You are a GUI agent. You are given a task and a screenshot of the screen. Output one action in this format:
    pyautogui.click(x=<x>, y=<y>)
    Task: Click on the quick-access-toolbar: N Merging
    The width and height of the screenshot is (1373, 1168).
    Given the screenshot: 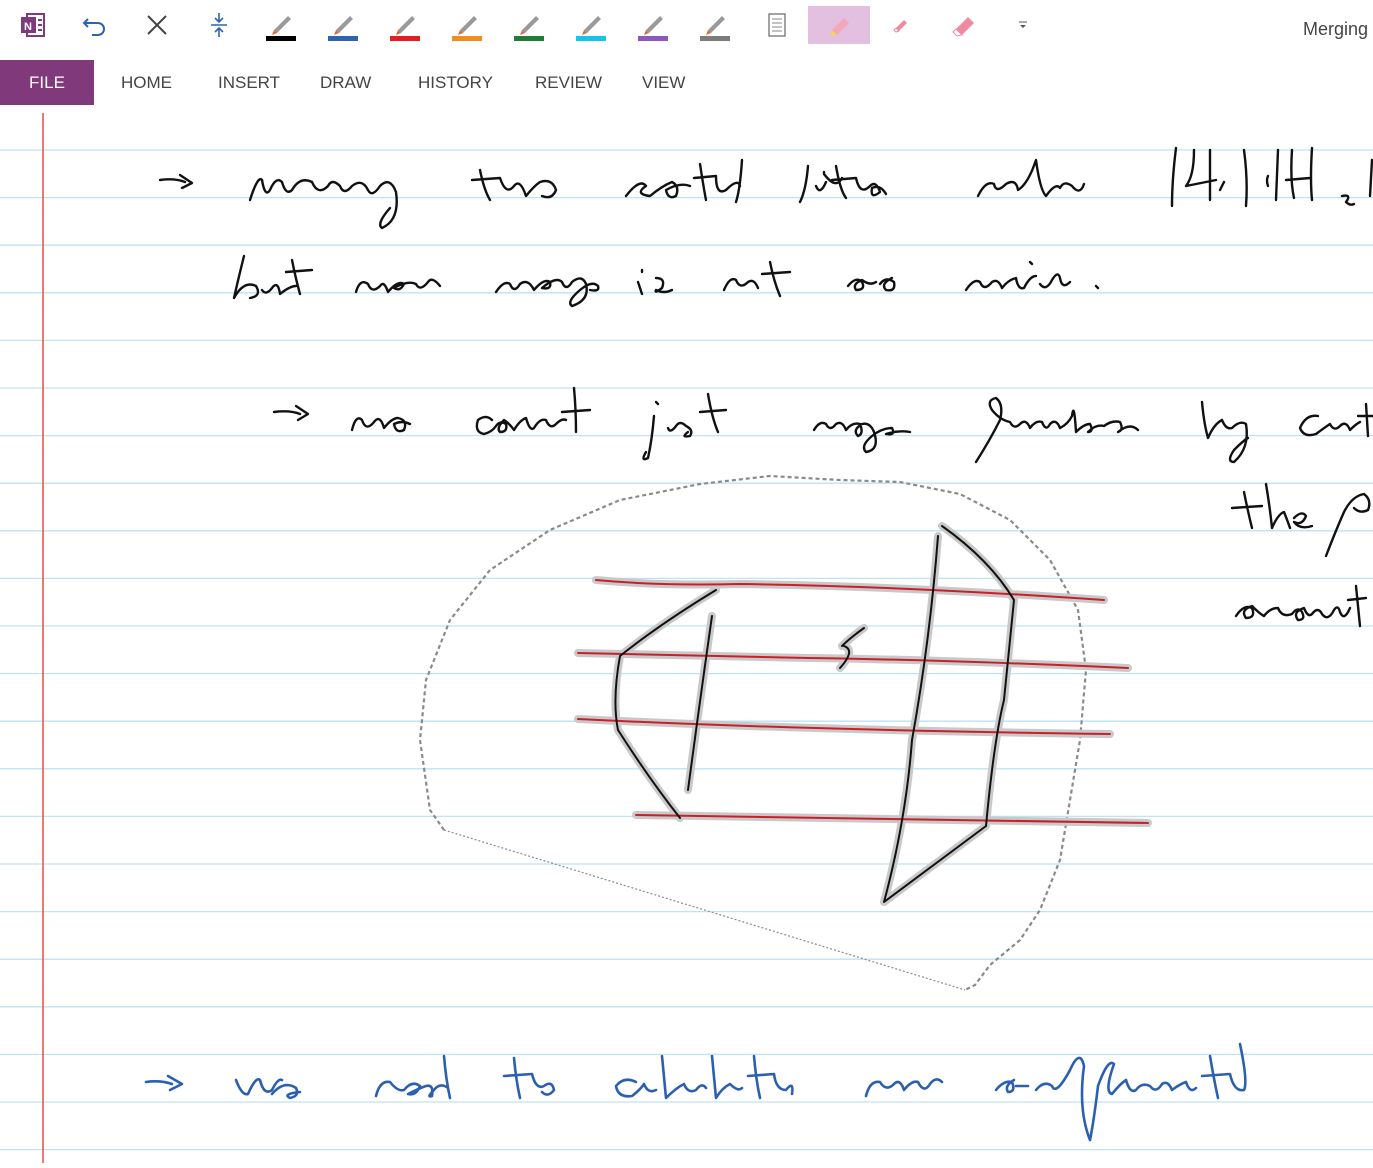 What is the action you would take?
    pyautogui.click(x=686, y=30)
    